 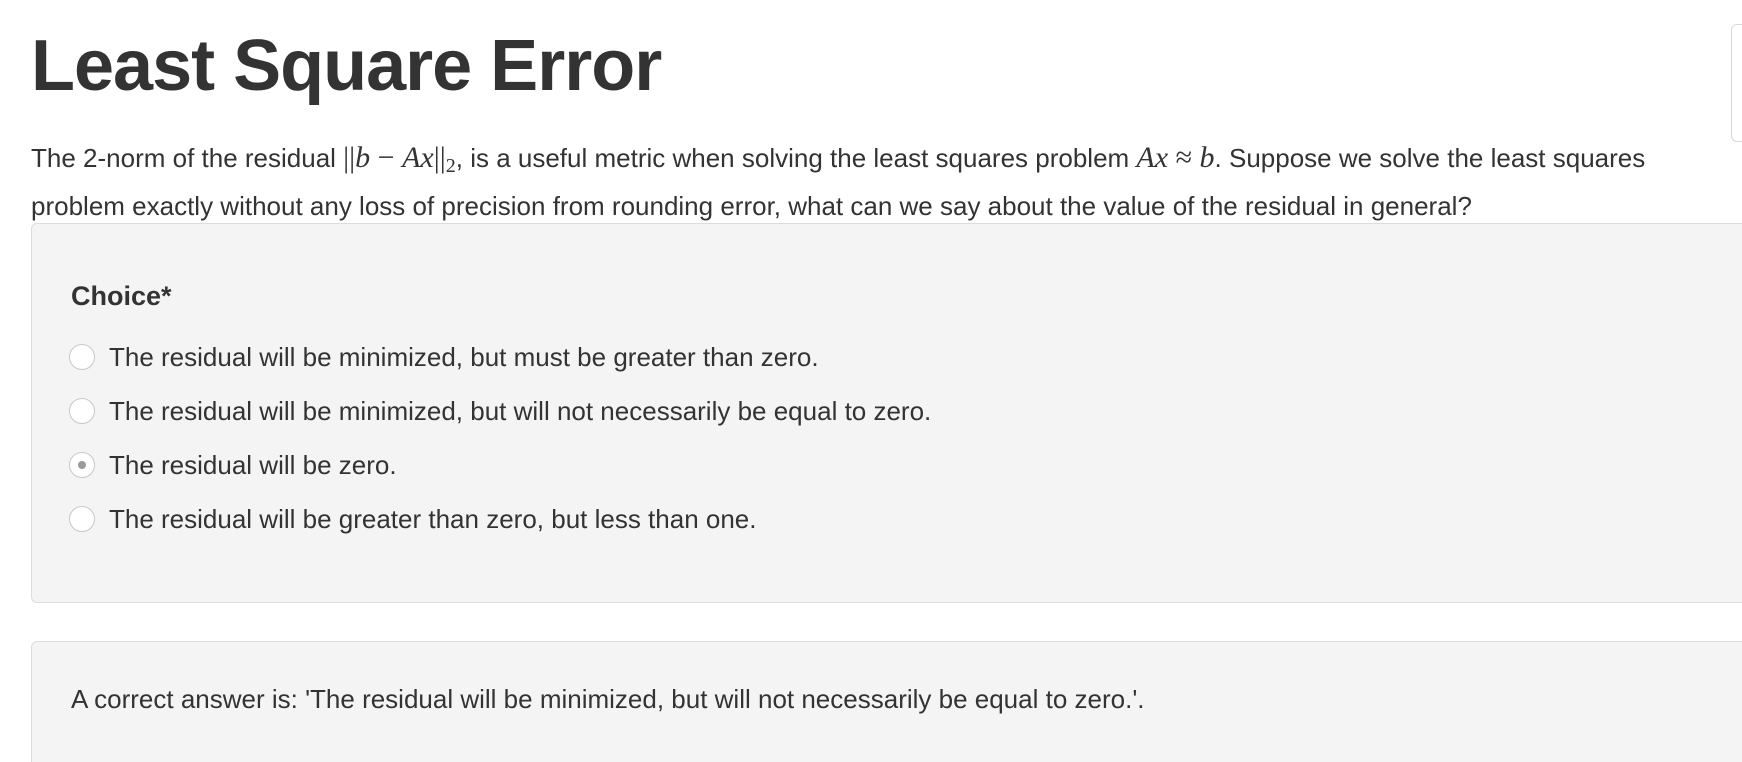 What do you see at coordinates (121, 296) in the screenshot?
I see `choice-label: Choice*` at bounding box center [121, 296].